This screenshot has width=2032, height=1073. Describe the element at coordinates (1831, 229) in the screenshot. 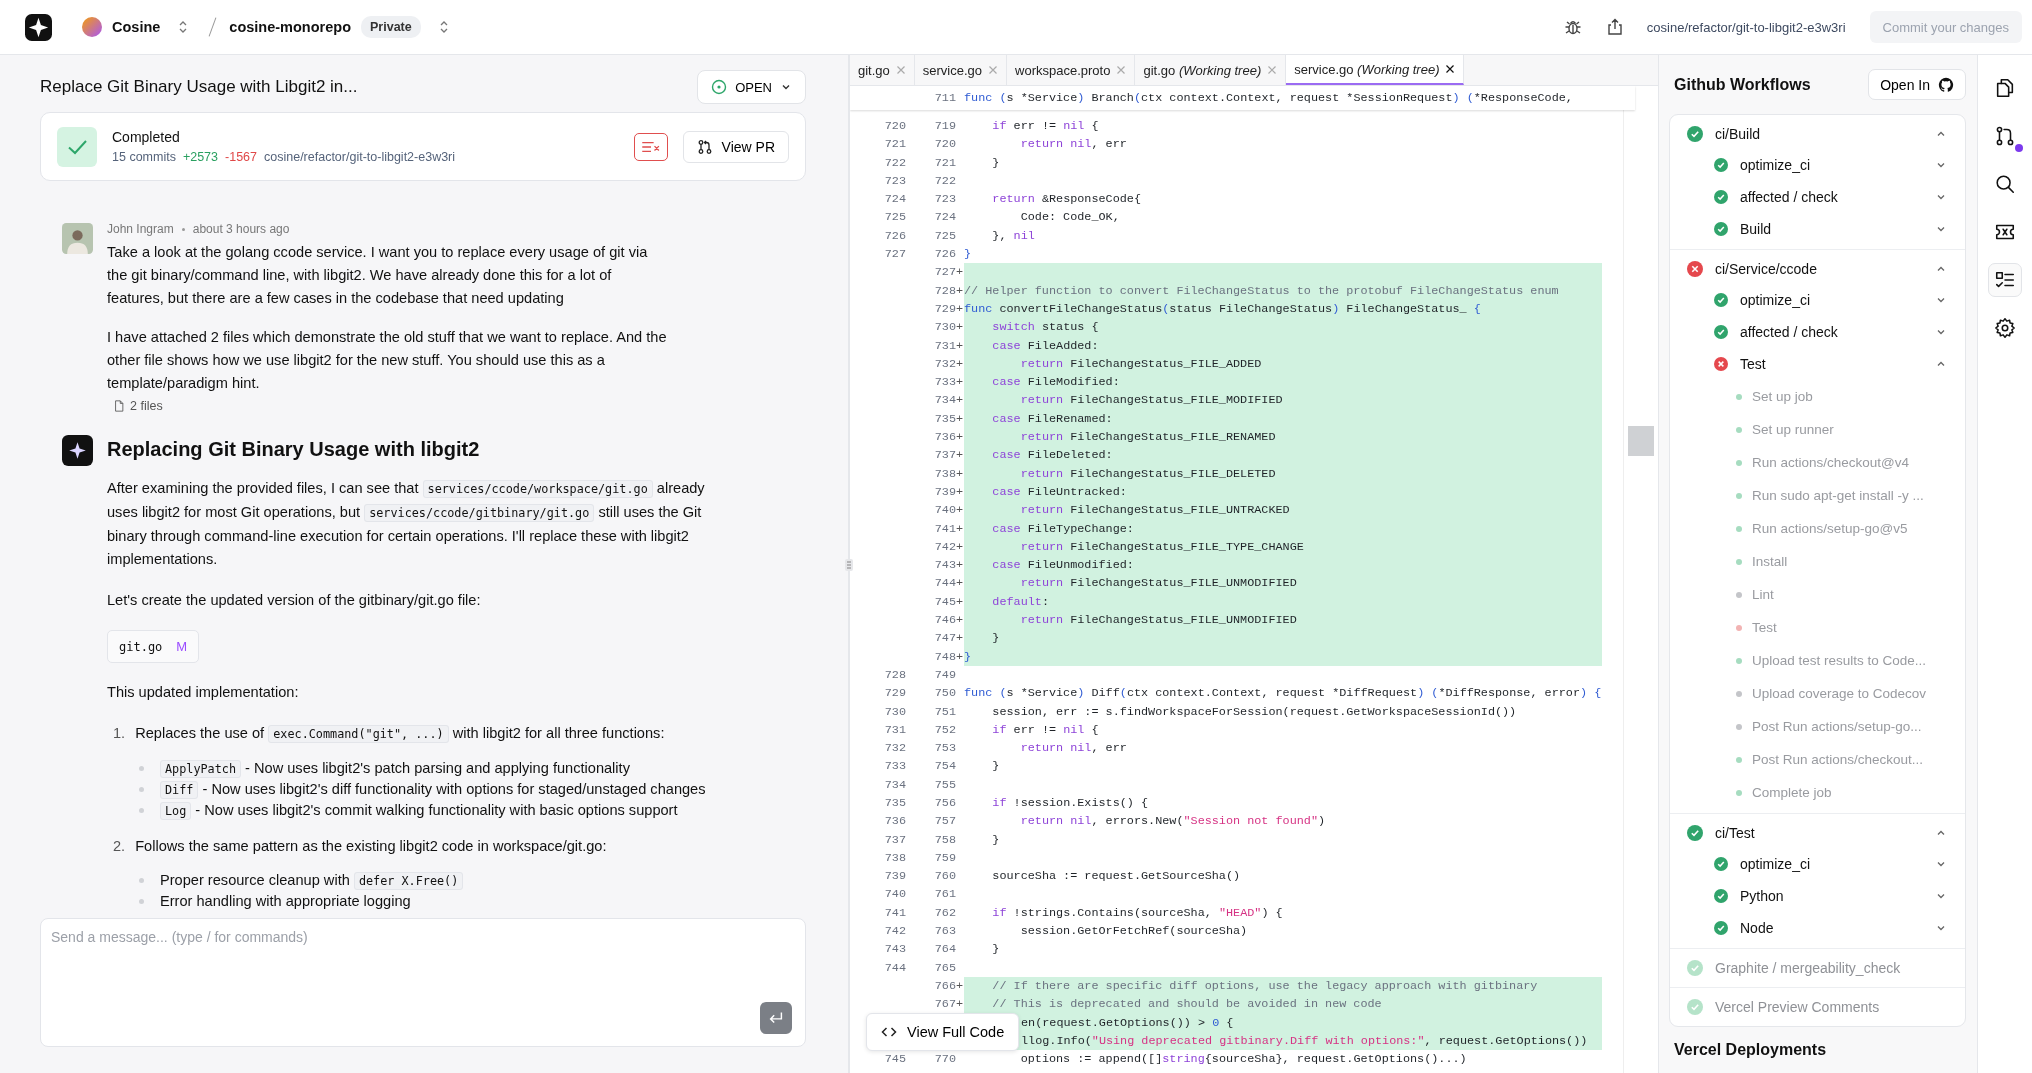

I see `job-name: Build` at that location.